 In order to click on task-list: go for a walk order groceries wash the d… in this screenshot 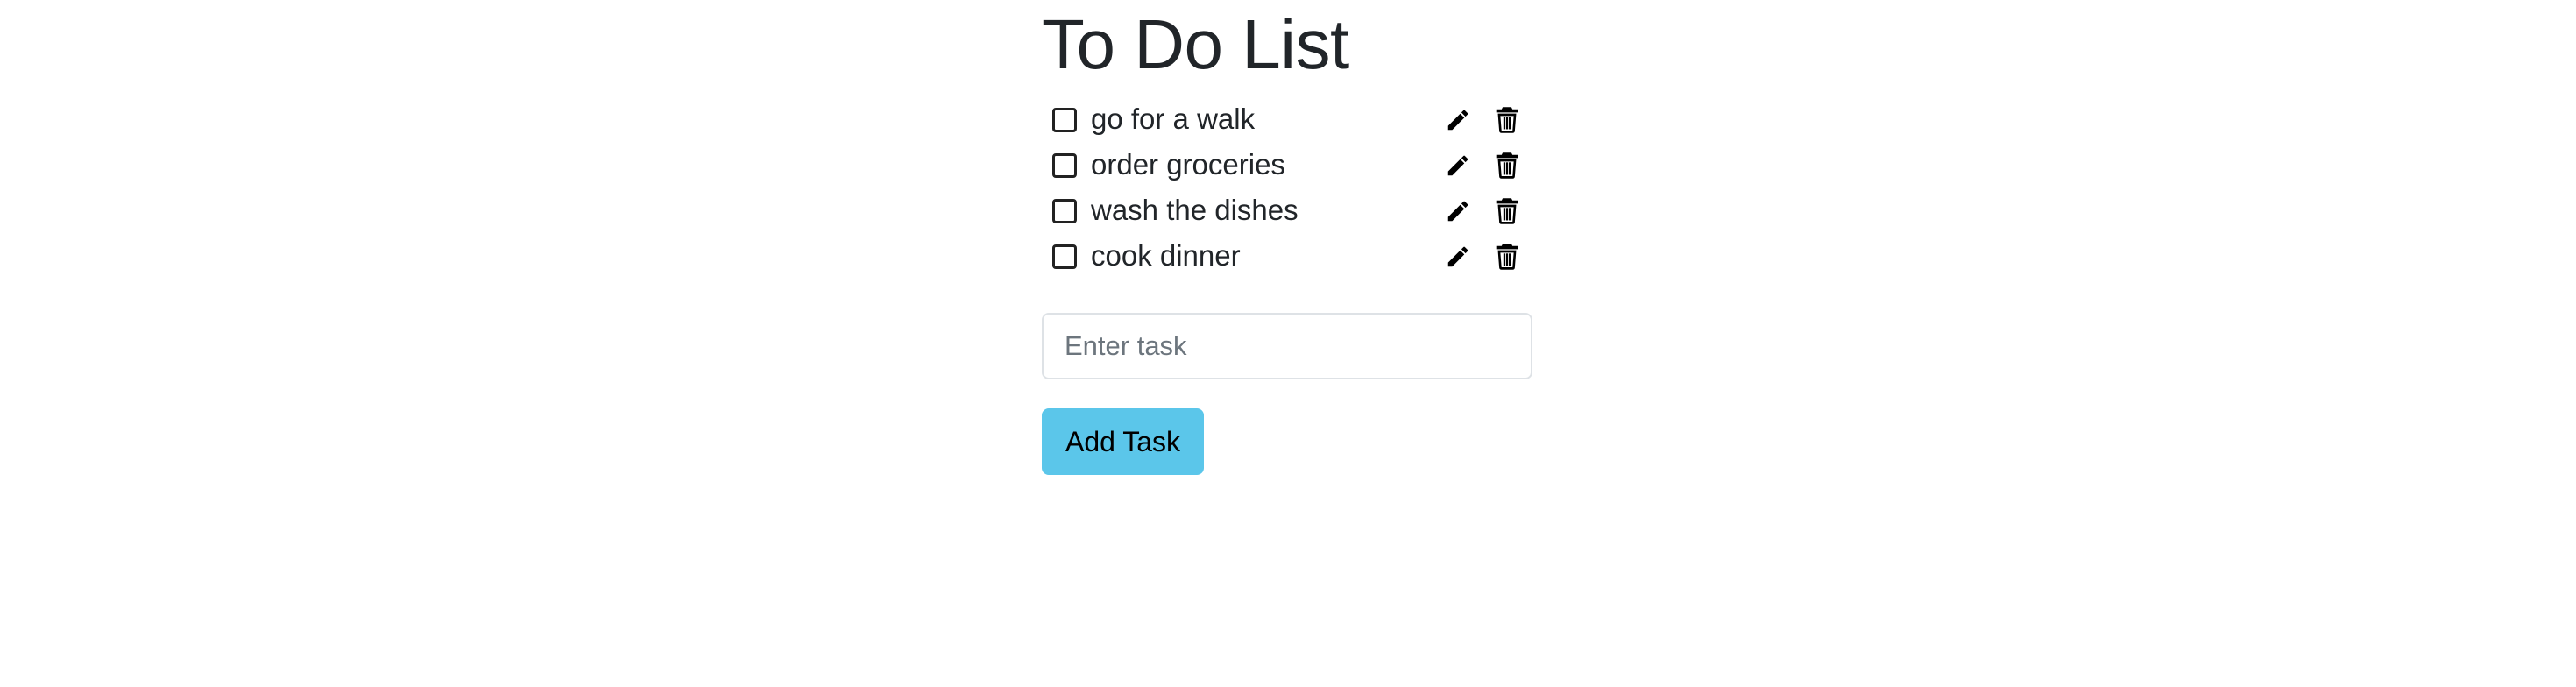, I will do `click(1287, 187)`.